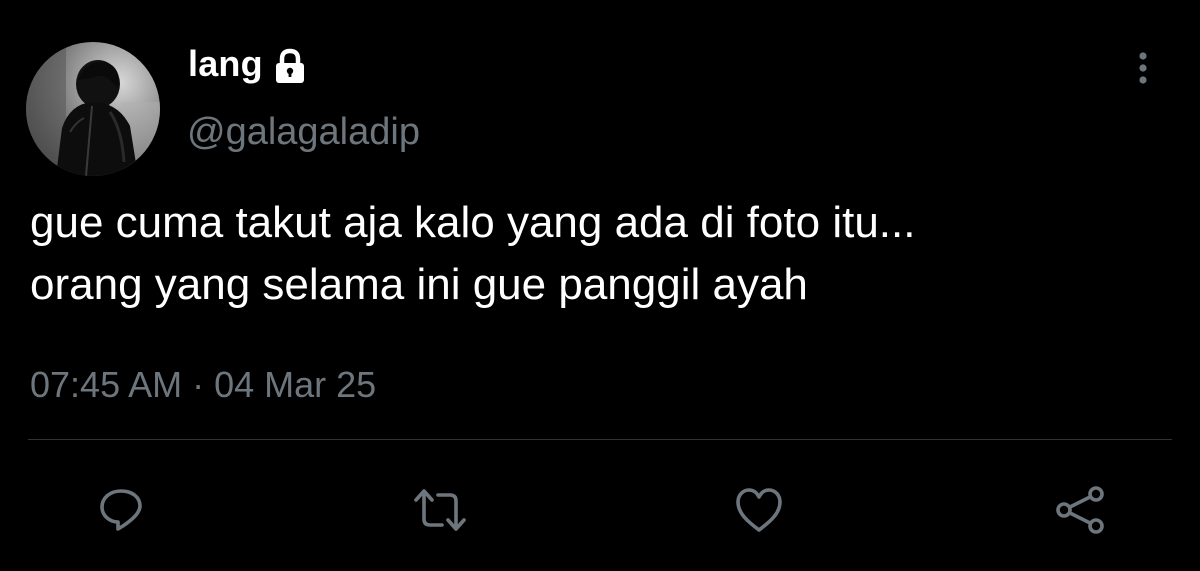 The width and height of the screenshot is (1200, 571). What do you see at coordinates (290, 66) in the screenshot?
I see `lock-icon` at bounding box center [290, 66].